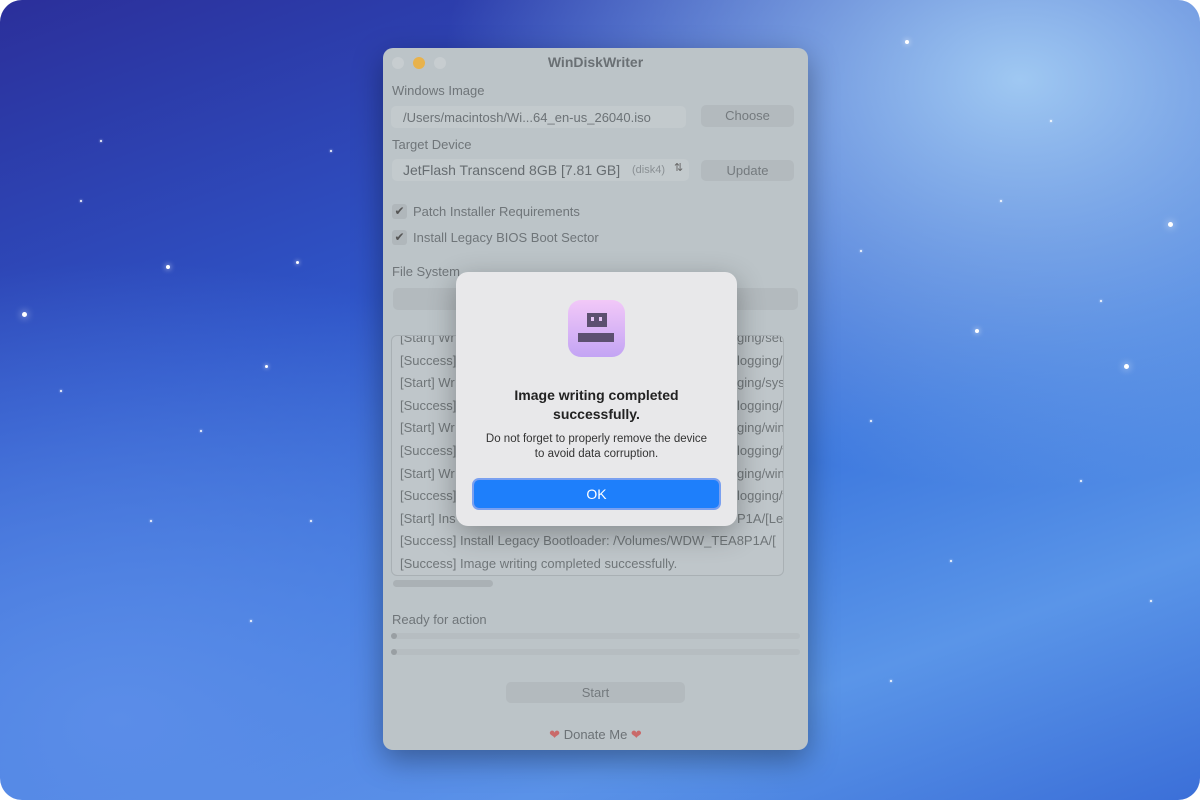  What do you see at coordinates (512, 170) in the screenshot?
I see `device-name: JetFlash Transcend 8GB [7.81 GB]` at bounding box center [512, 170].